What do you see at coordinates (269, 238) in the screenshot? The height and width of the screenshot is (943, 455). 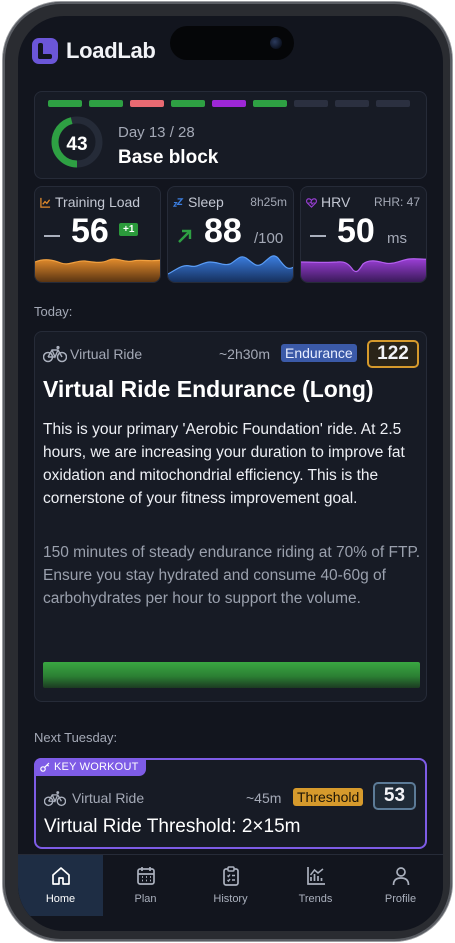 I see `sleep-unit: /100` at bounding box center [269, 238].